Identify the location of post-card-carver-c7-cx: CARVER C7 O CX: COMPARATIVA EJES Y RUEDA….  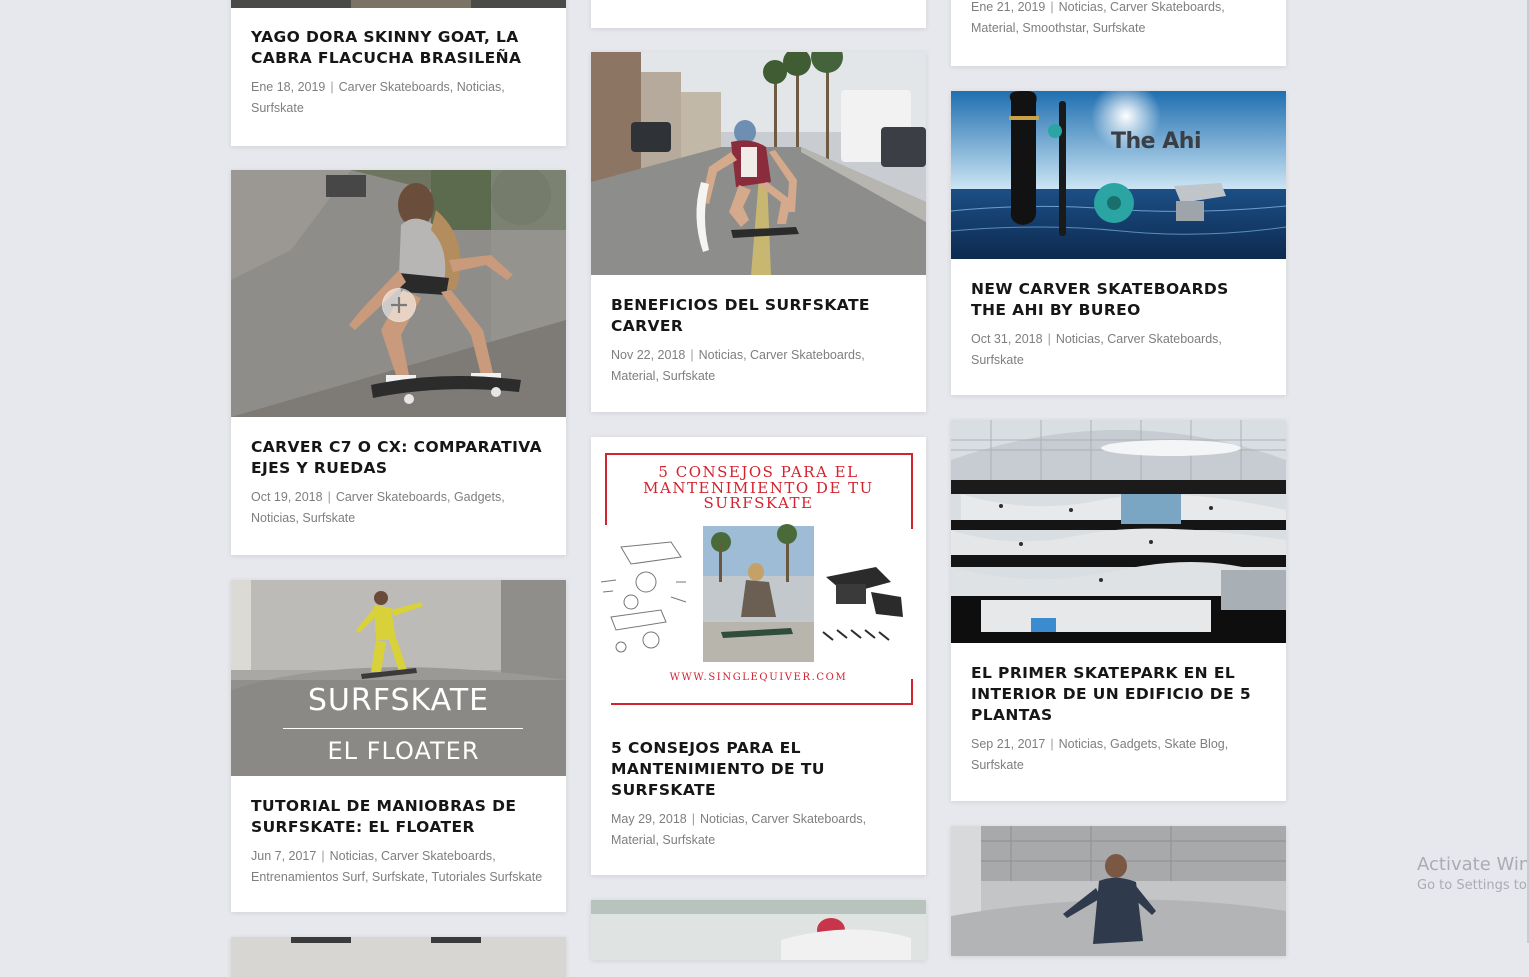
(398, 362).